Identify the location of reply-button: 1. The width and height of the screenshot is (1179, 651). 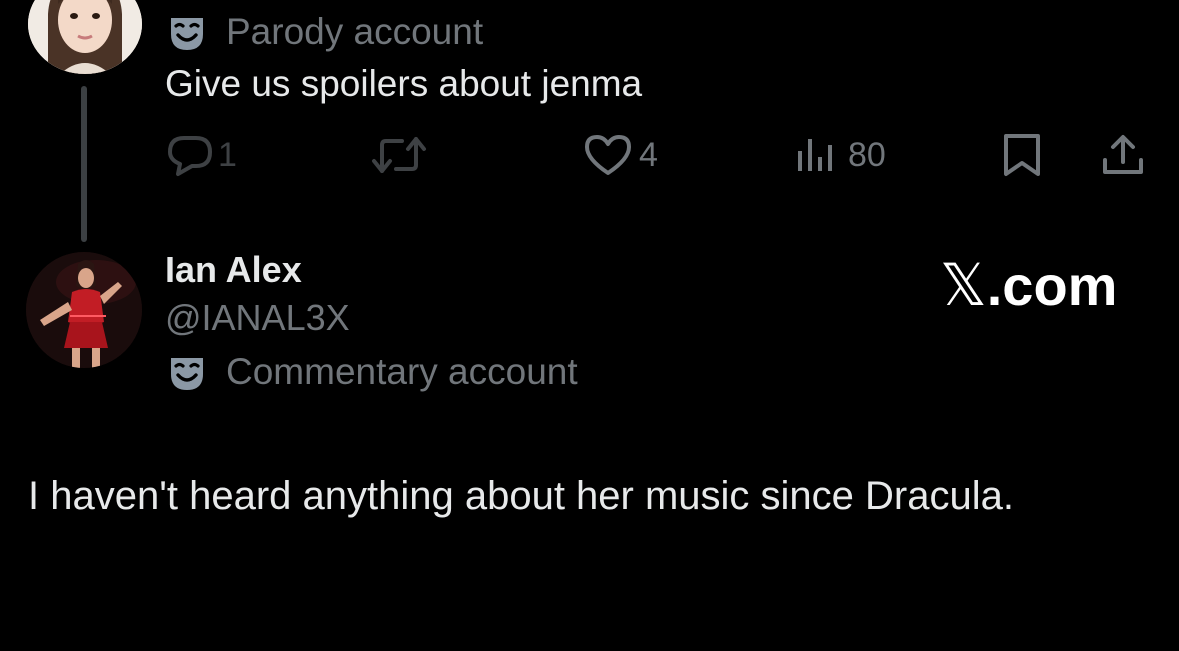
(201, 155).